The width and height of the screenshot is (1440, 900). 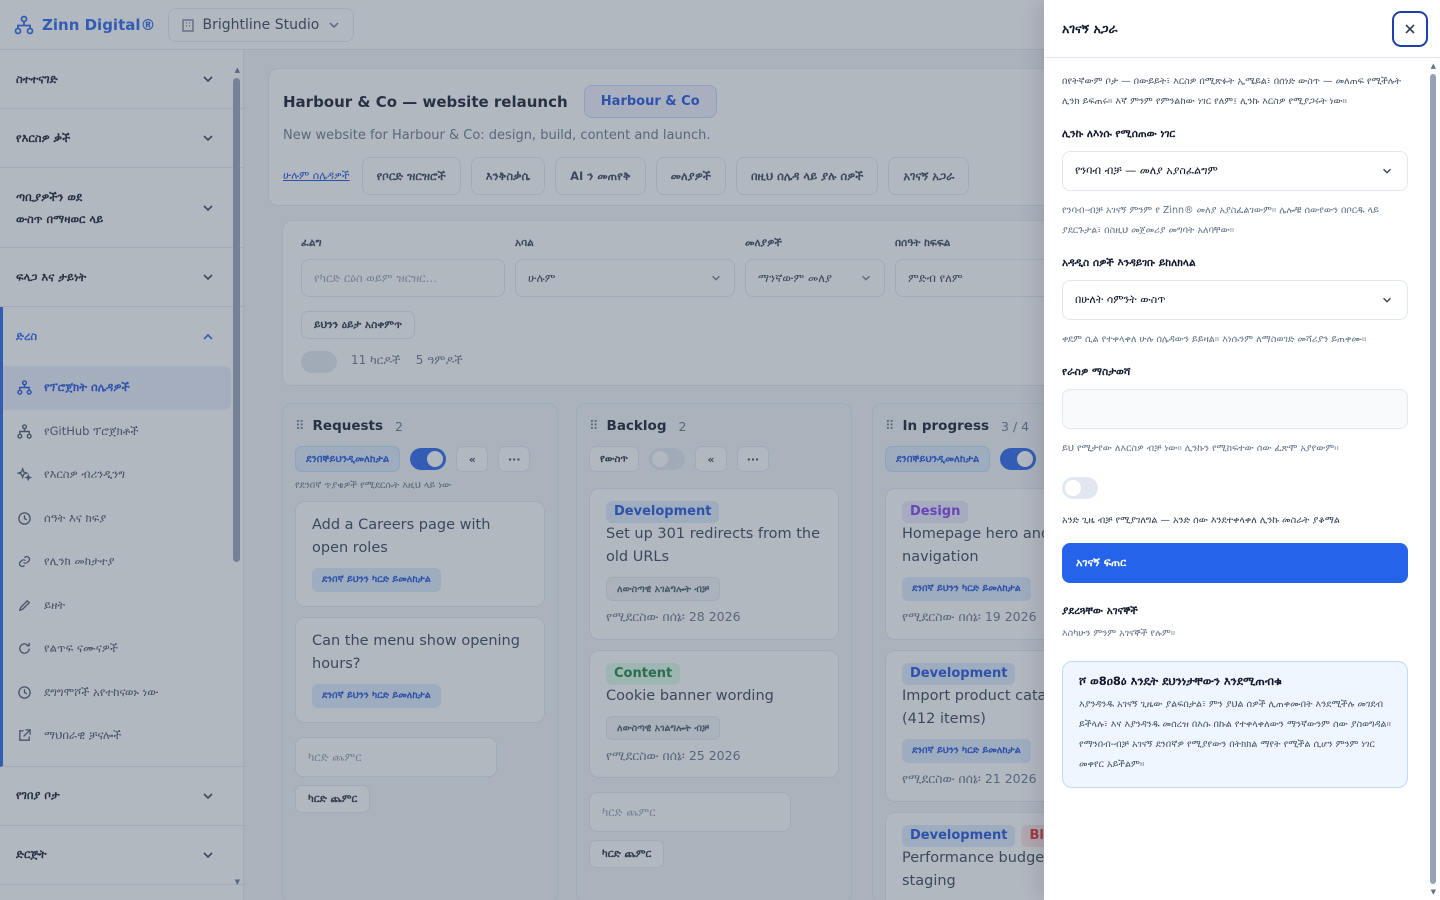 I want to click on access-select: የንባብ ብቻ — መለያ አያስፈልግም, so click(x=1235, y=171).